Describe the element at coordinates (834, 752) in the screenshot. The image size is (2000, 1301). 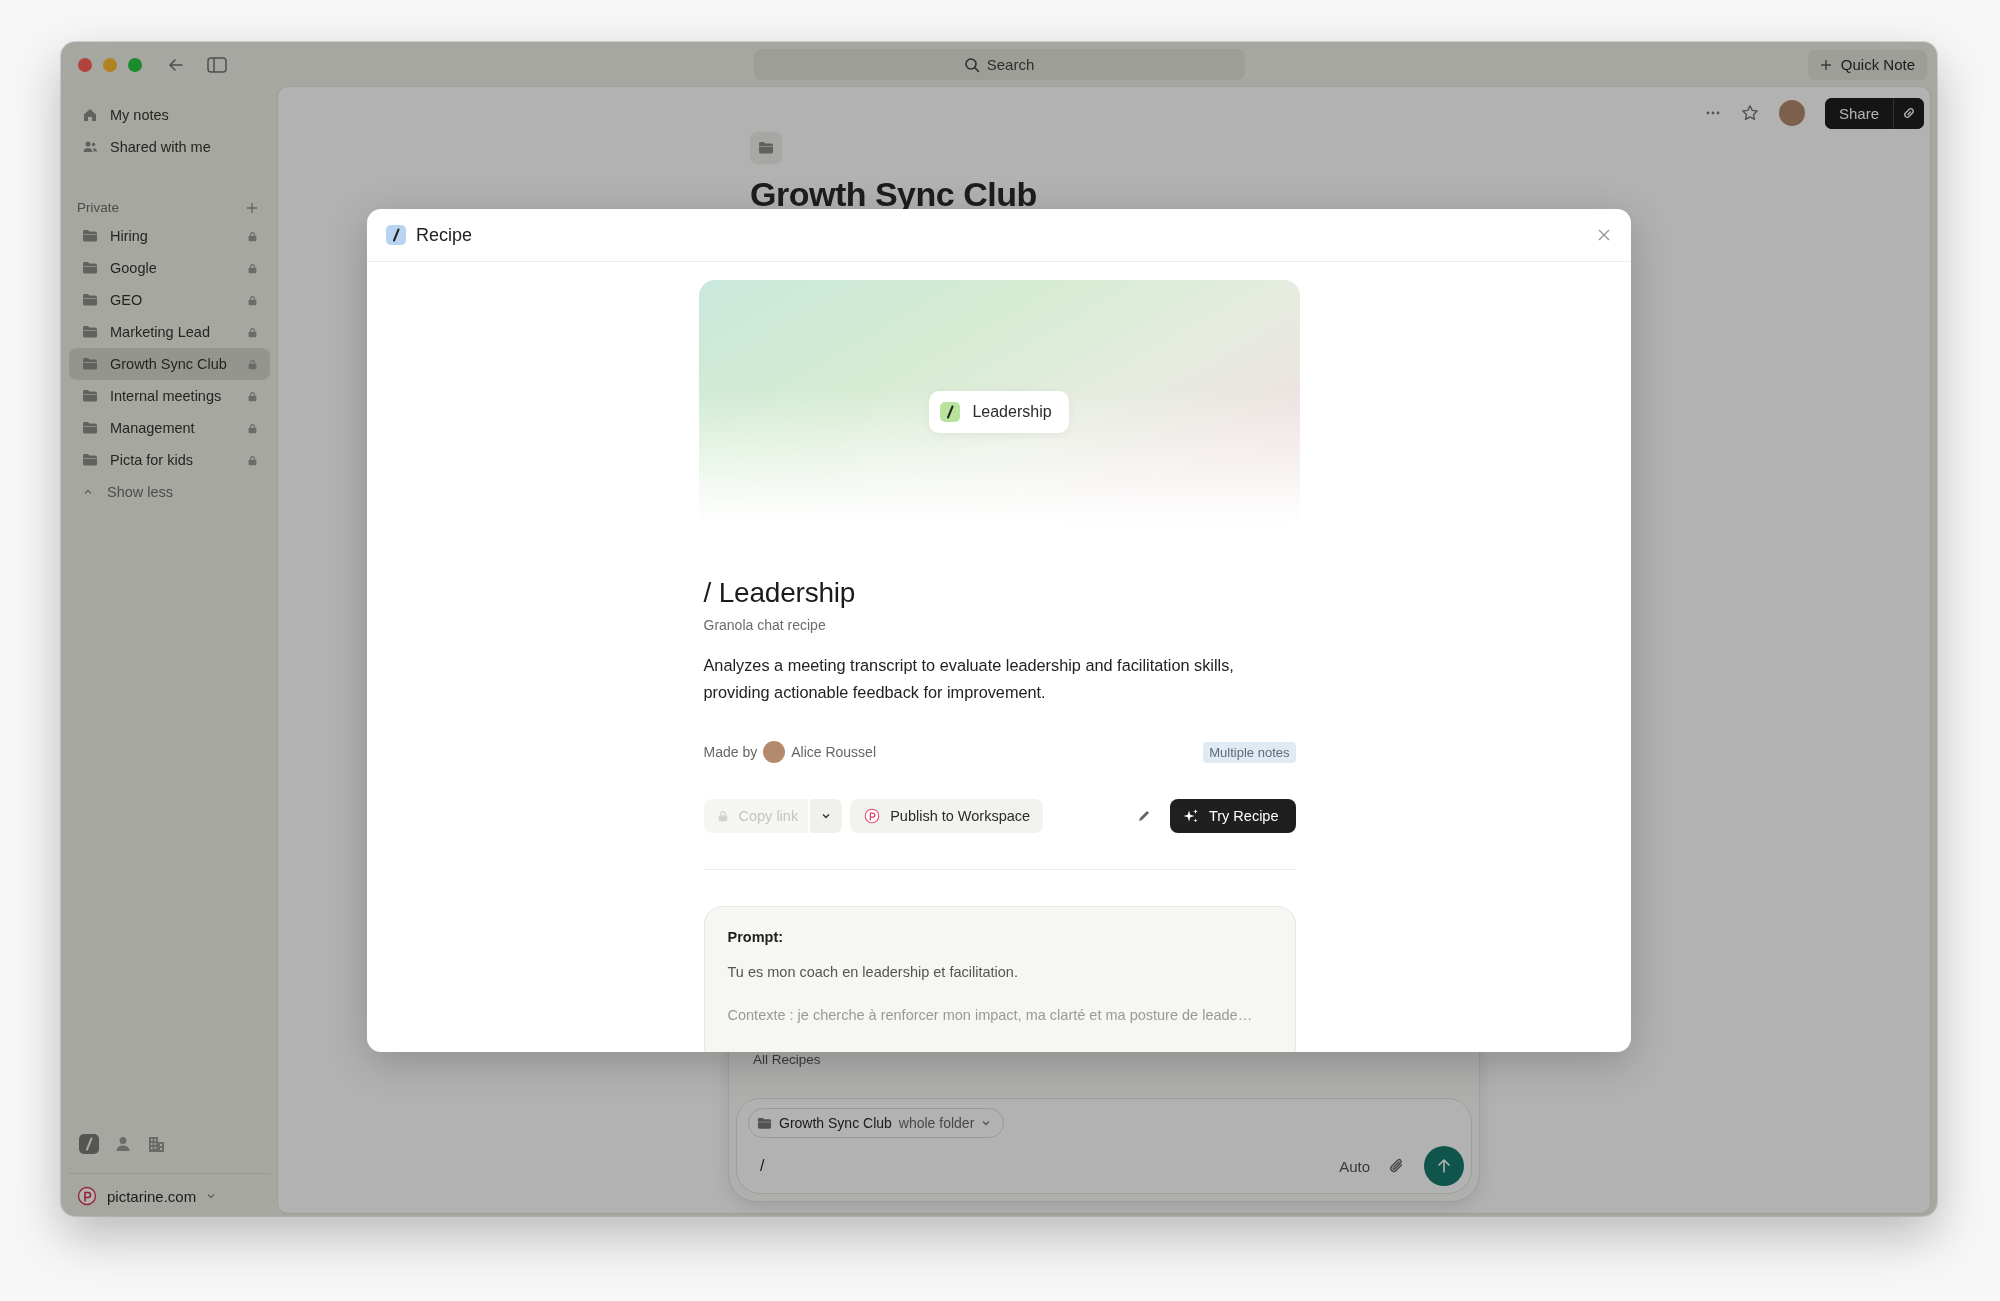
I see `author-name: Alice Roussel` at that location.